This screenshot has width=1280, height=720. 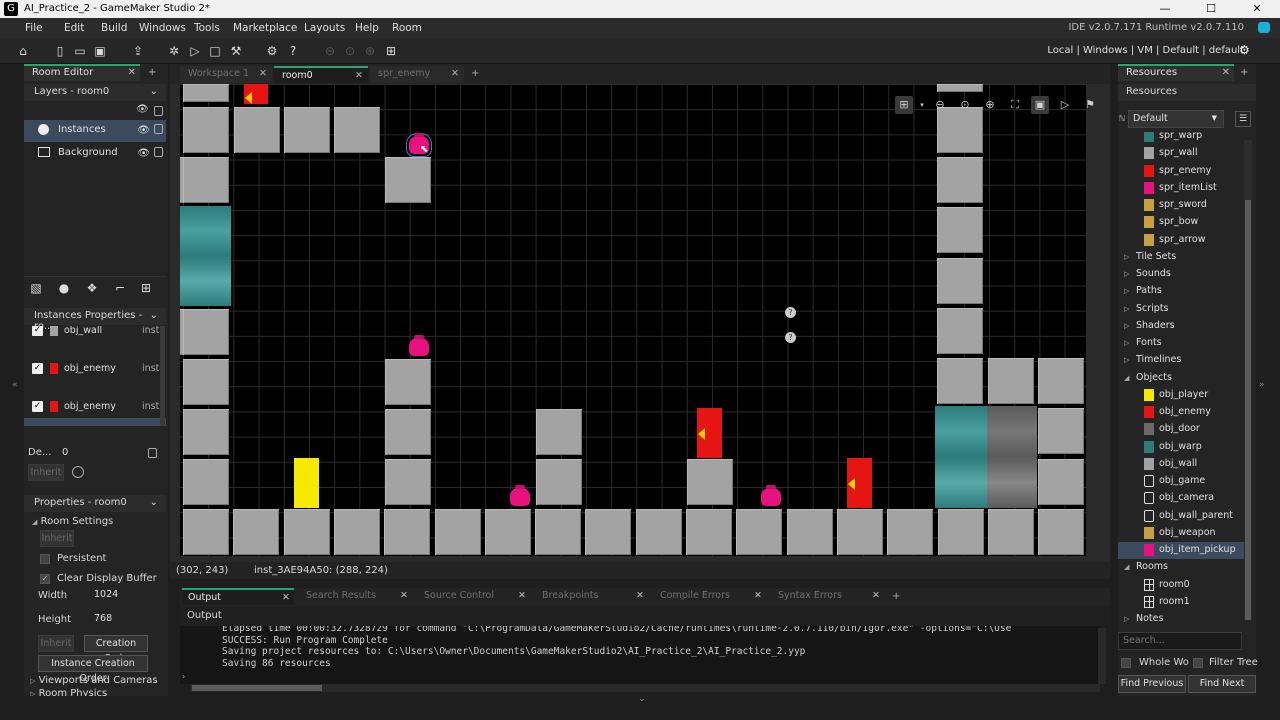 I want to click on maximize-button: ☐, so click(x=1211, y=9).